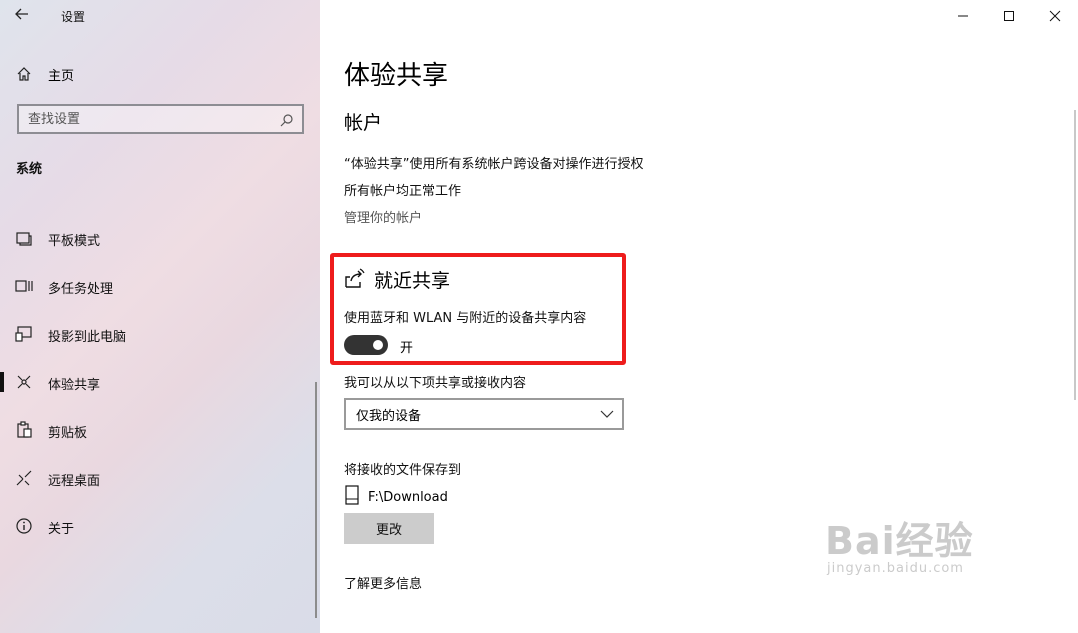  What do you see at coordinates (61, 529) in the screenshot?
I see `sidebar-item-label: 关于` at bounding box center [61, 529].